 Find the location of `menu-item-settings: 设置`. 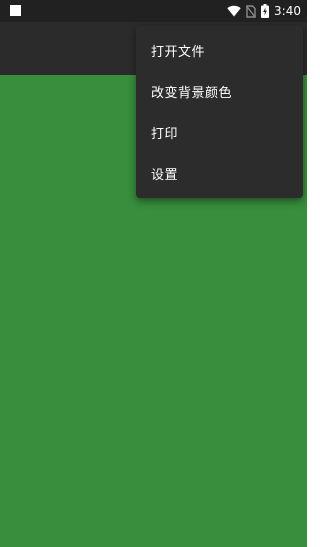

menu-item-settings: 设置 is located at coordinates (219, 173).